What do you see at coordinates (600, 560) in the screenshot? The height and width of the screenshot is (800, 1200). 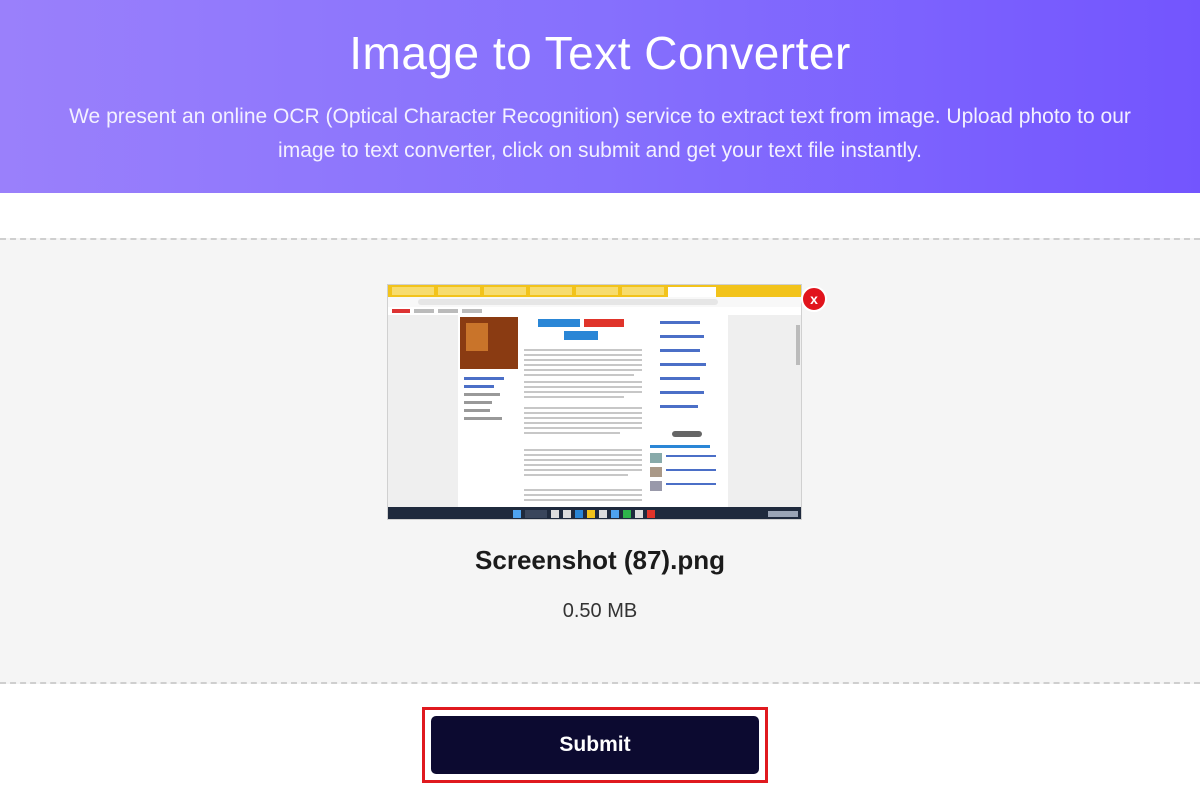 I see `file-name: Screenshot (87).png` at bounding box center [600, 560].